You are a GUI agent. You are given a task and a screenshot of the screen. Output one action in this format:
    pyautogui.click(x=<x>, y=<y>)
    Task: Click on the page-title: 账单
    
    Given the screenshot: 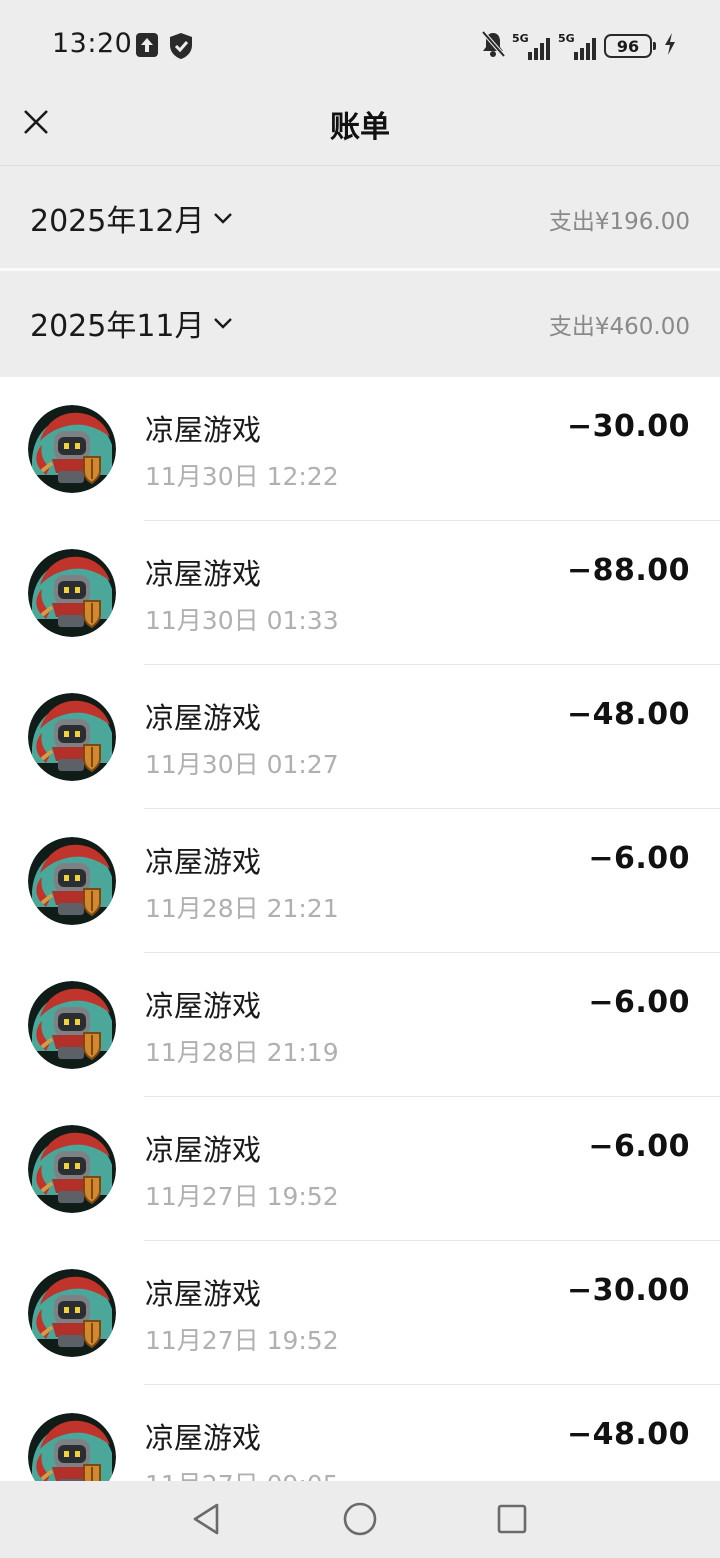 What is the action you would take?
    pyautogui.click(x=360, y=127)
    